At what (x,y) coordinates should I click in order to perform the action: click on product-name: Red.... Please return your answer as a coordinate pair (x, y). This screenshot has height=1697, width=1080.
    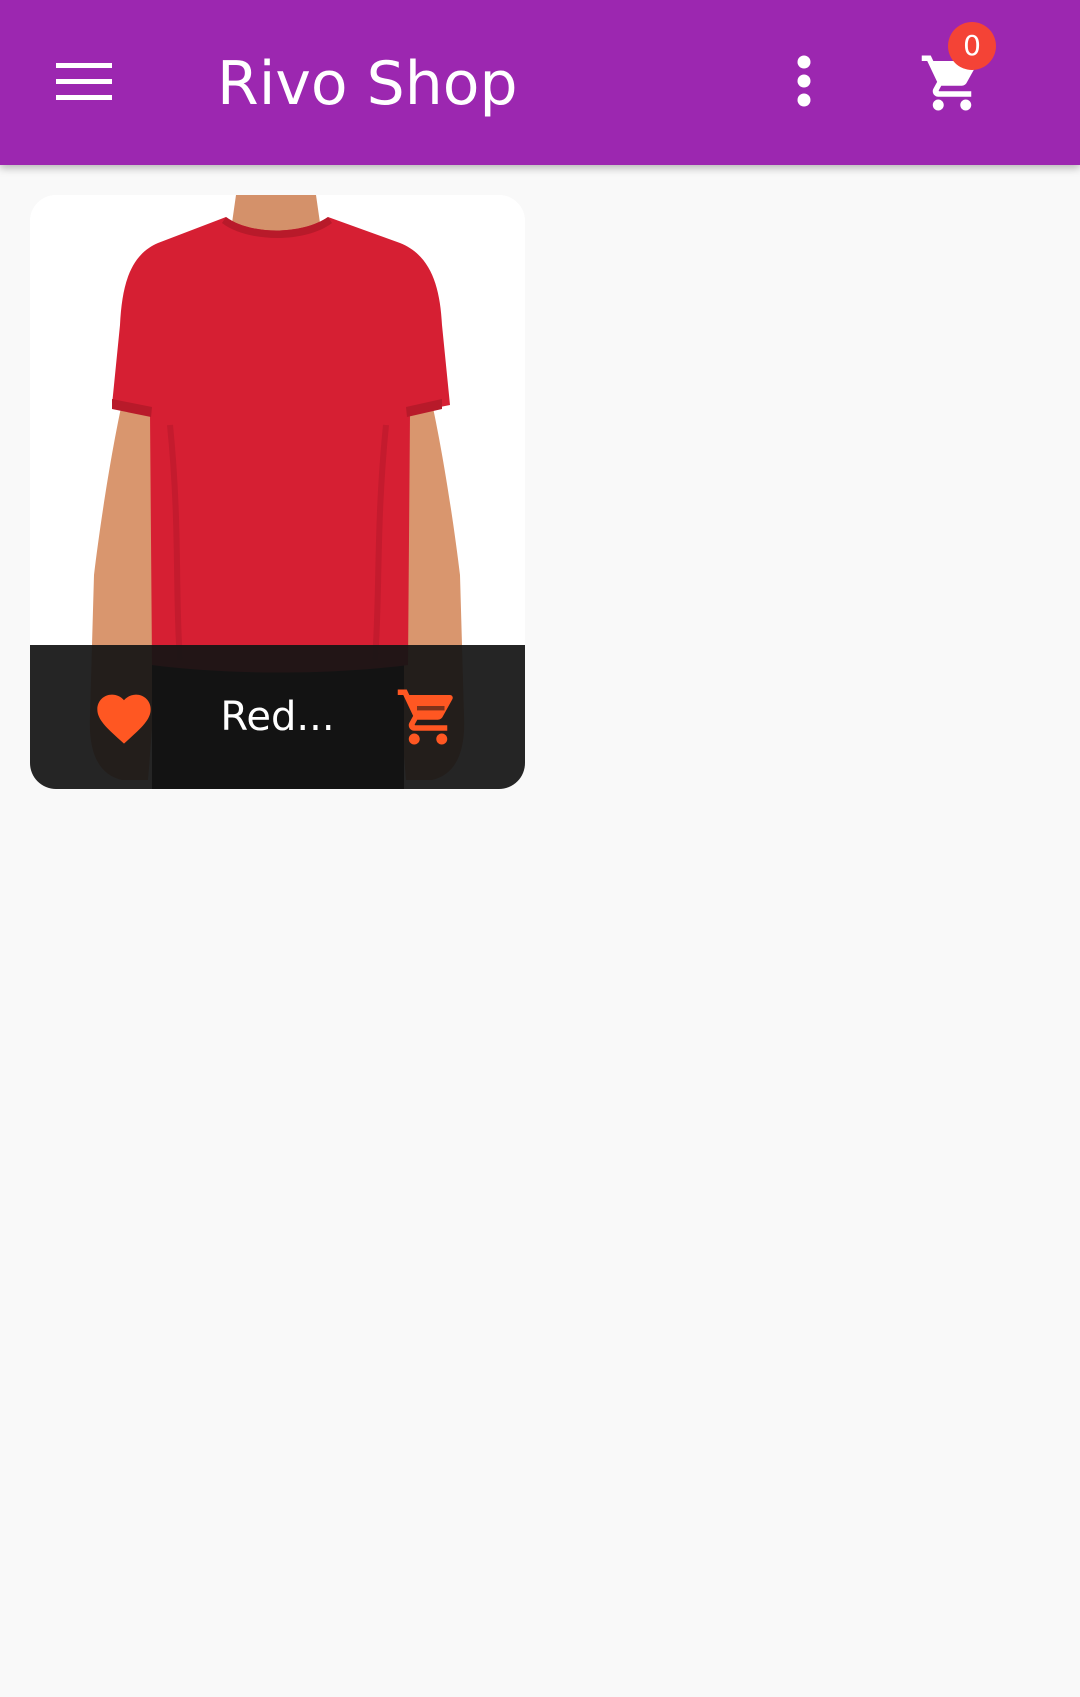
    Looking at the image, I should click on (277, 717).